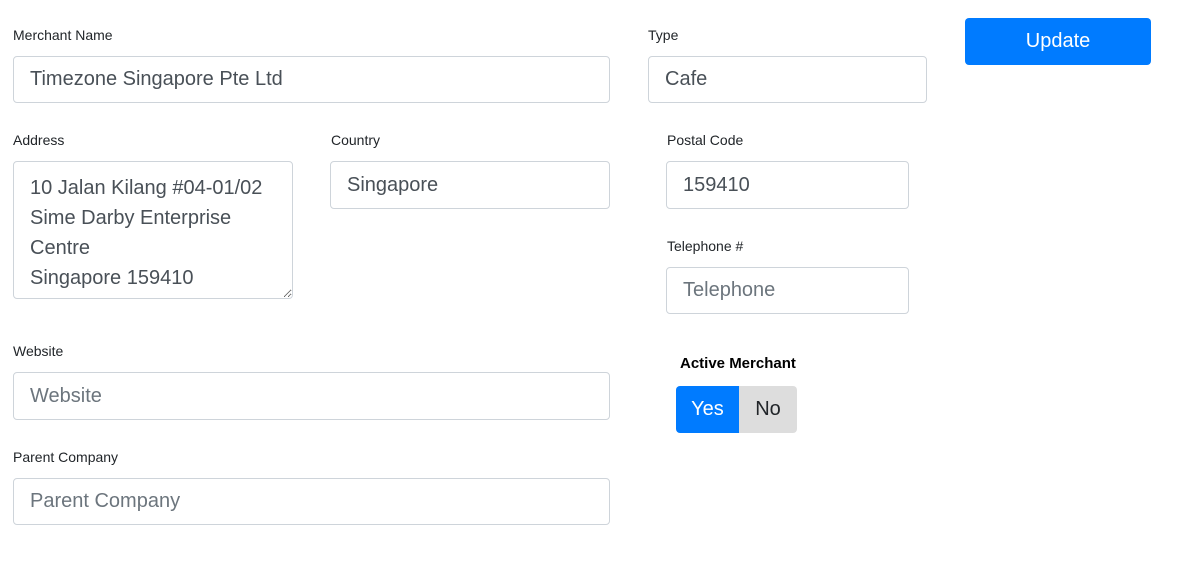 This screenshot has width=1190, height=565. What do you see at coordinates (66, 457) in the screenshot?
I see `parent-company-label: Parent Company` at bounding box center [66, 457].